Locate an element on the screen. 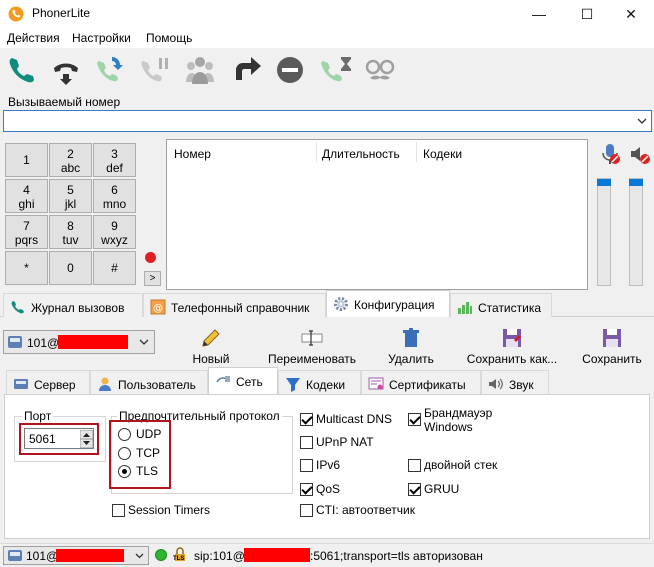 This screenshot has height=567, width=654. column-divider is located at coordinates (416, 152).